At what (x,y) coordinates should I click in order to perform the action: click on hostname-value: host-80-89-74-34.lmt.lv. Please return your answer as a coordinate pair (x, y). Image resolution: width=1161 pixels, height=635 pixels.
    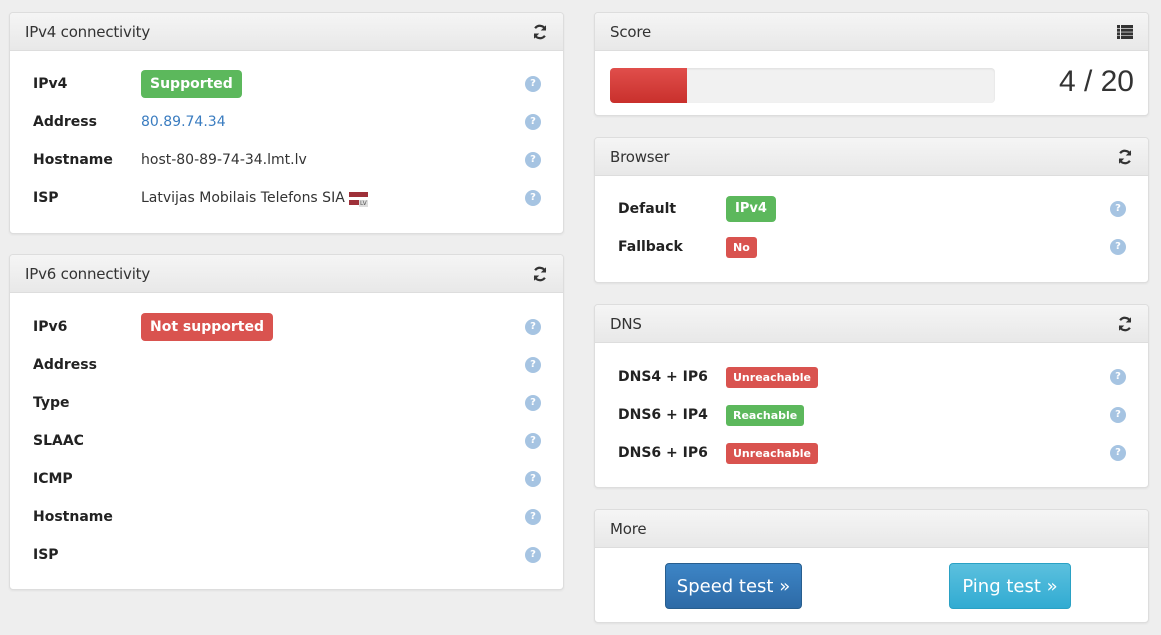
    Looking at the image, I should click on (224, 160).